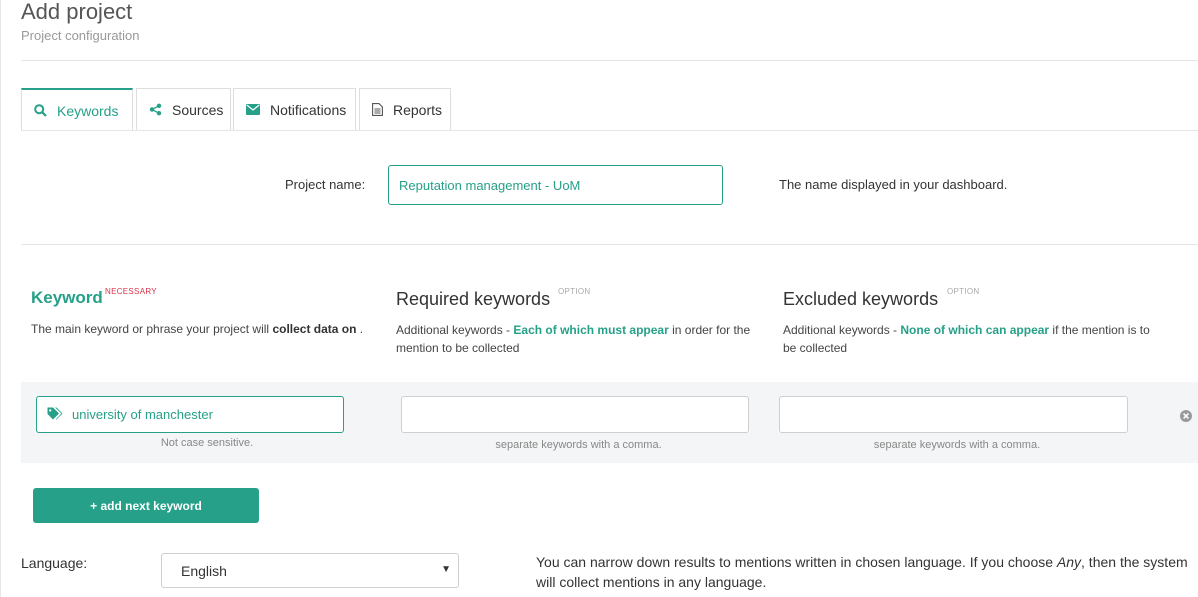 The height and width of the screenshot is (597, 1198). I want to click on left-border, so click(0, 298).